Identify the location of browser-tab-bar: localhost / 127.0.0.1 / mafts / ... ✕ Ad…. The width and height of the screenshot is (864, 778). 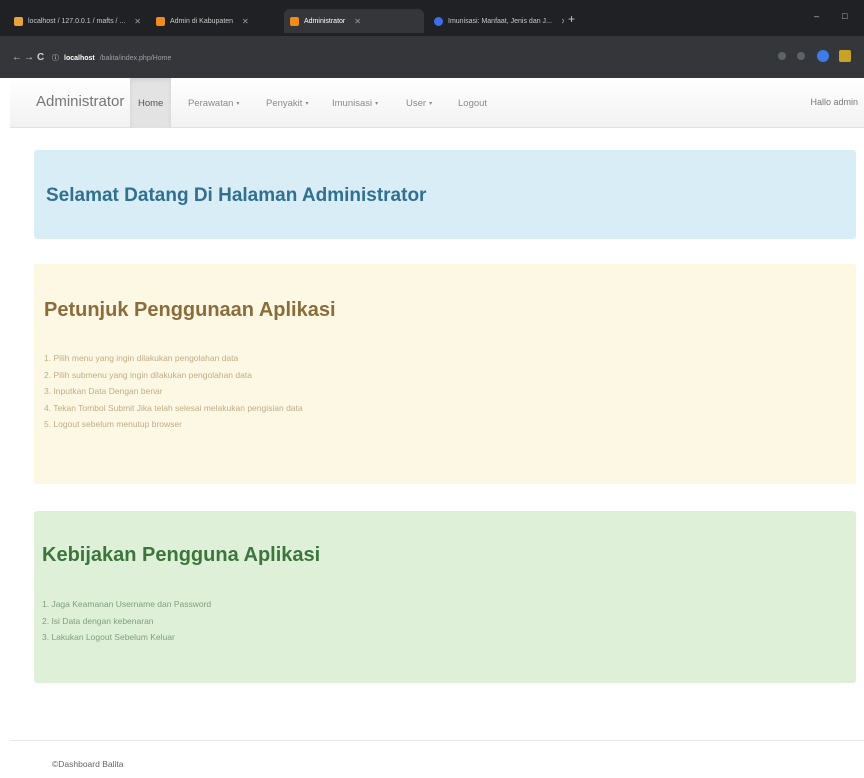
(432, 18).